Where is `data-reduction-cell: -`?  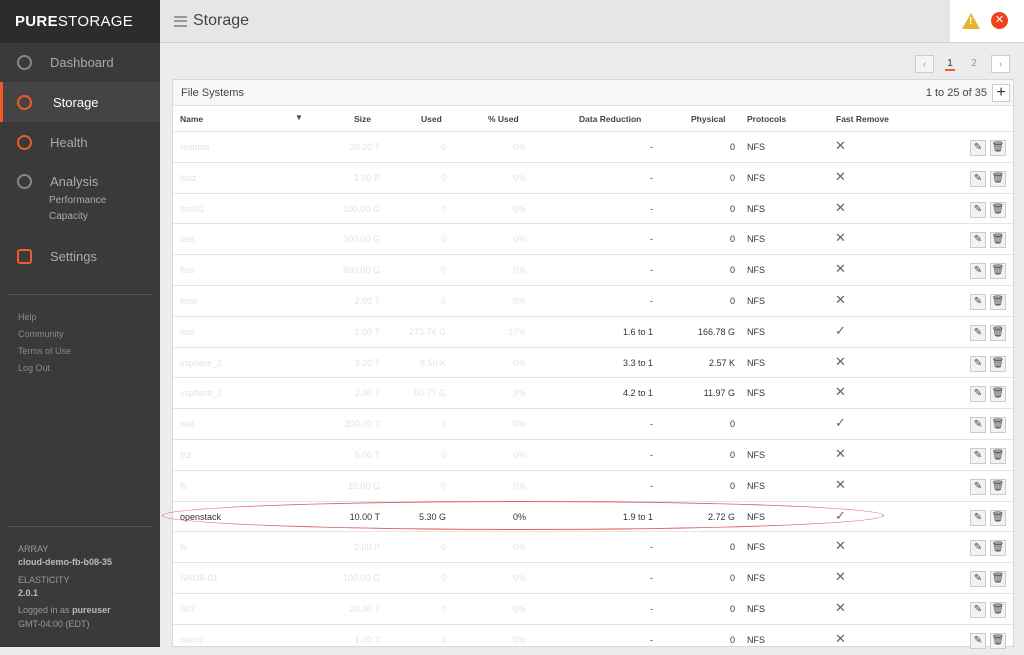
data-reduction-cell: - is located at coordinates (651, 455).